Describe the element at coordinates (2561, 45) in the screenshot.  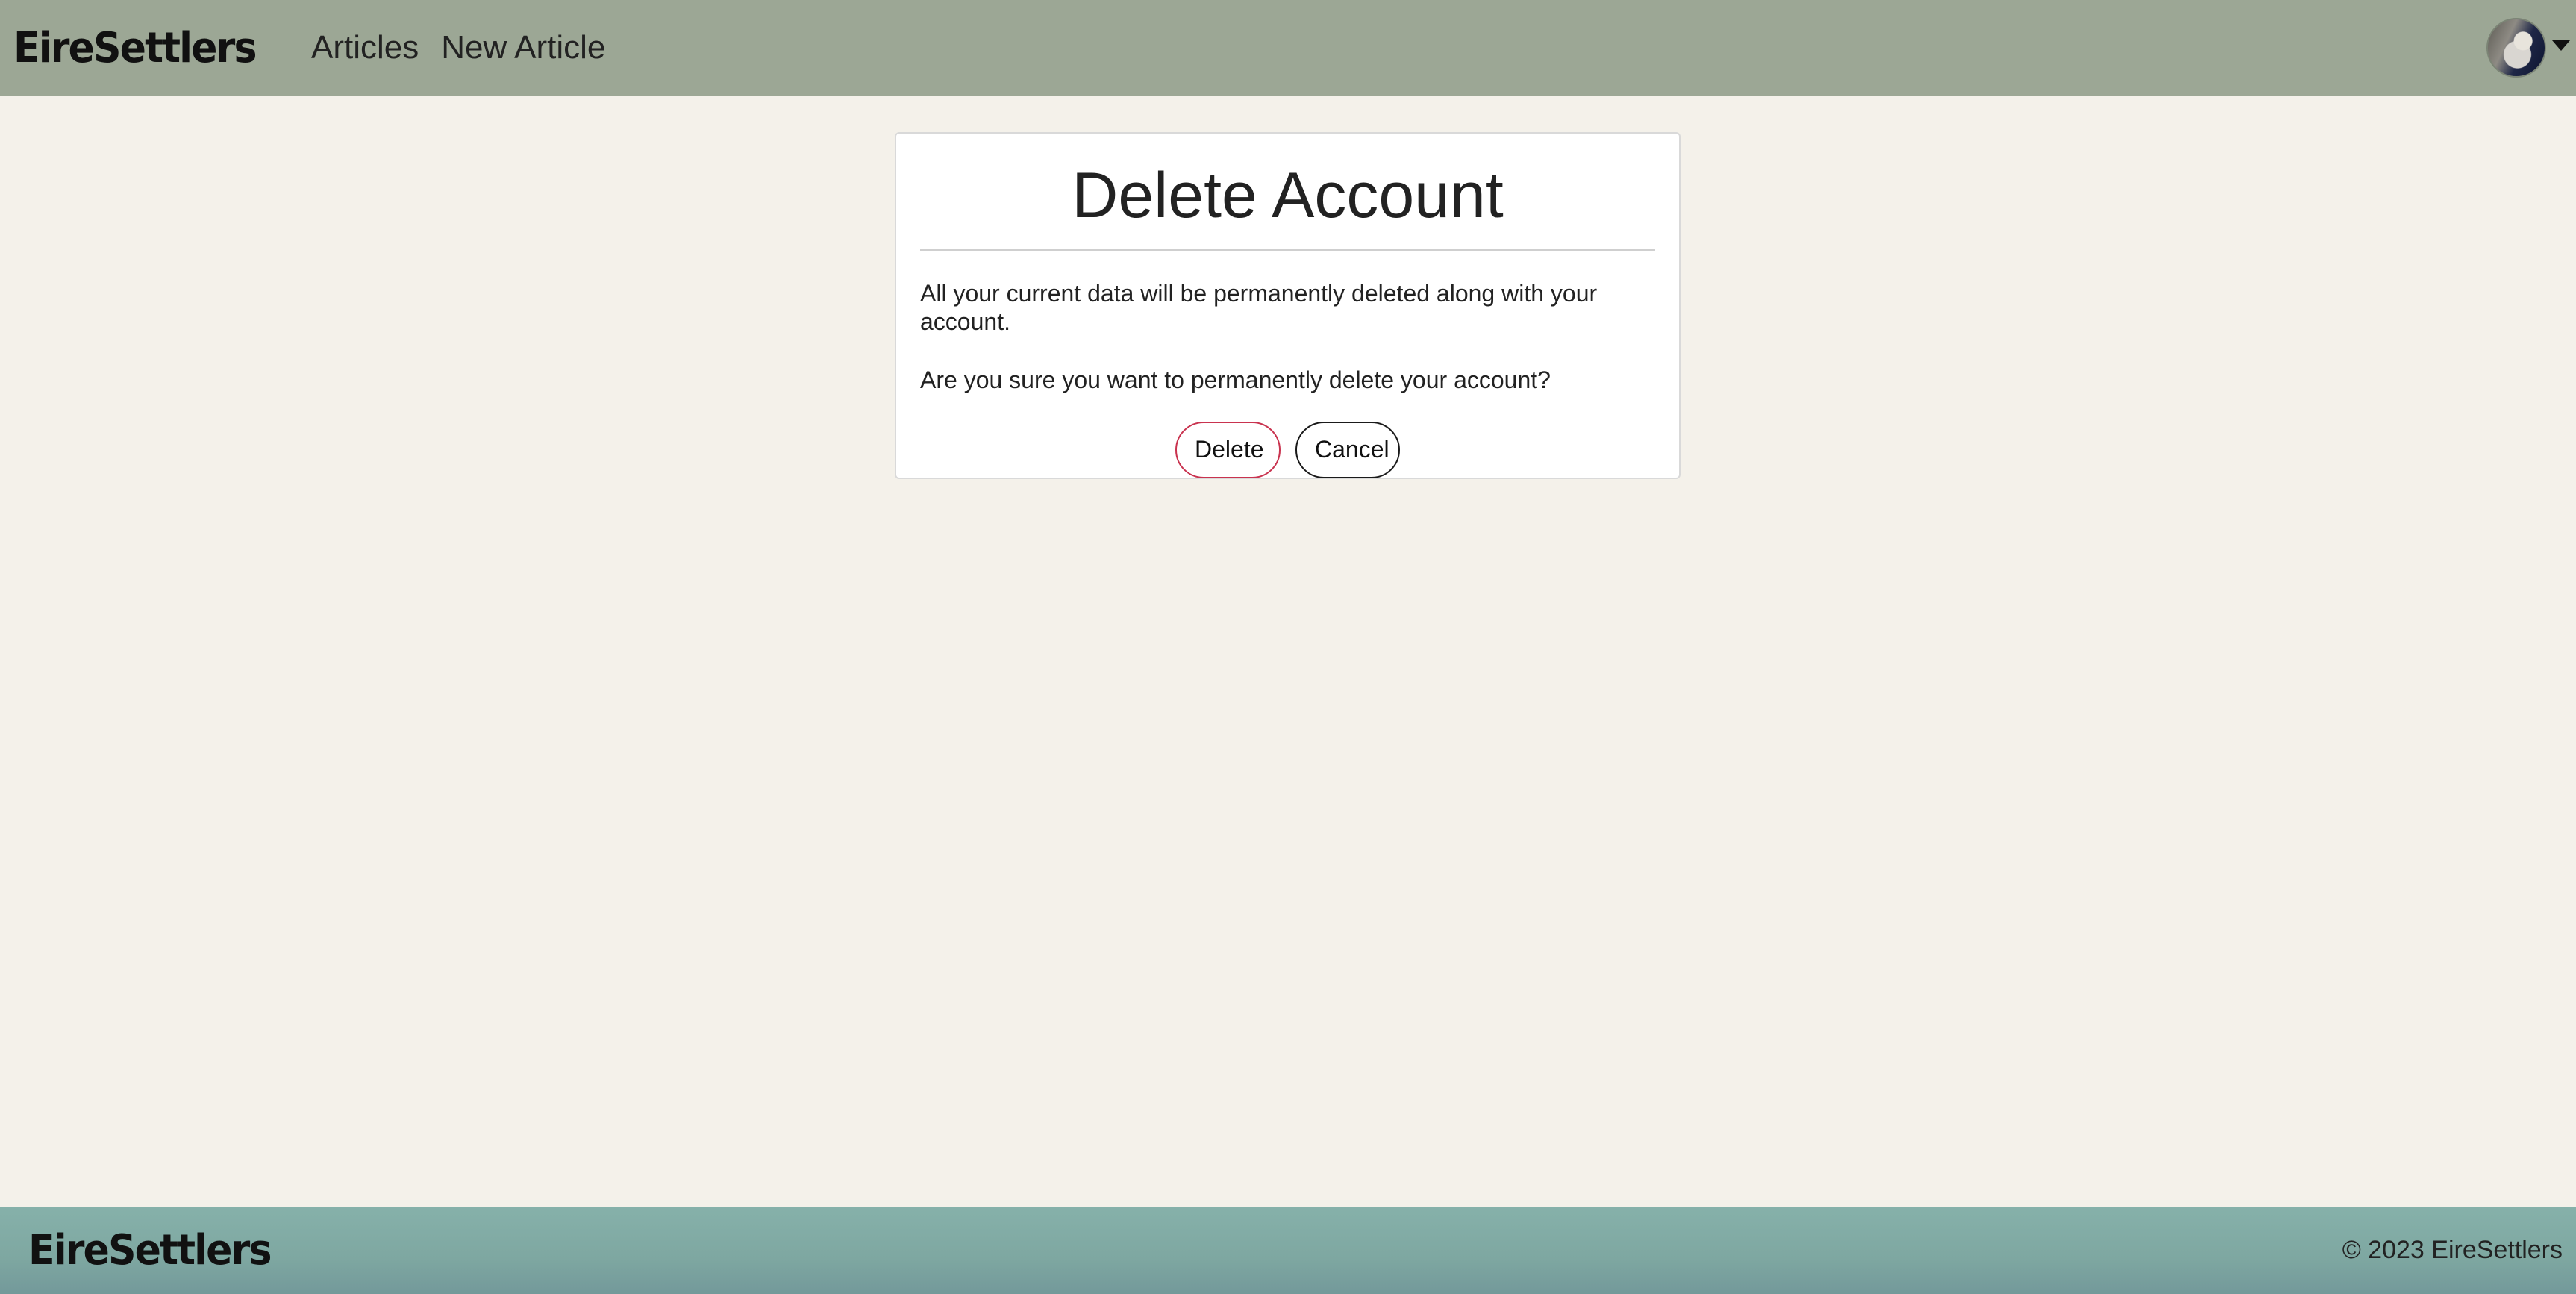
I see `caret-down-icon` at that location.